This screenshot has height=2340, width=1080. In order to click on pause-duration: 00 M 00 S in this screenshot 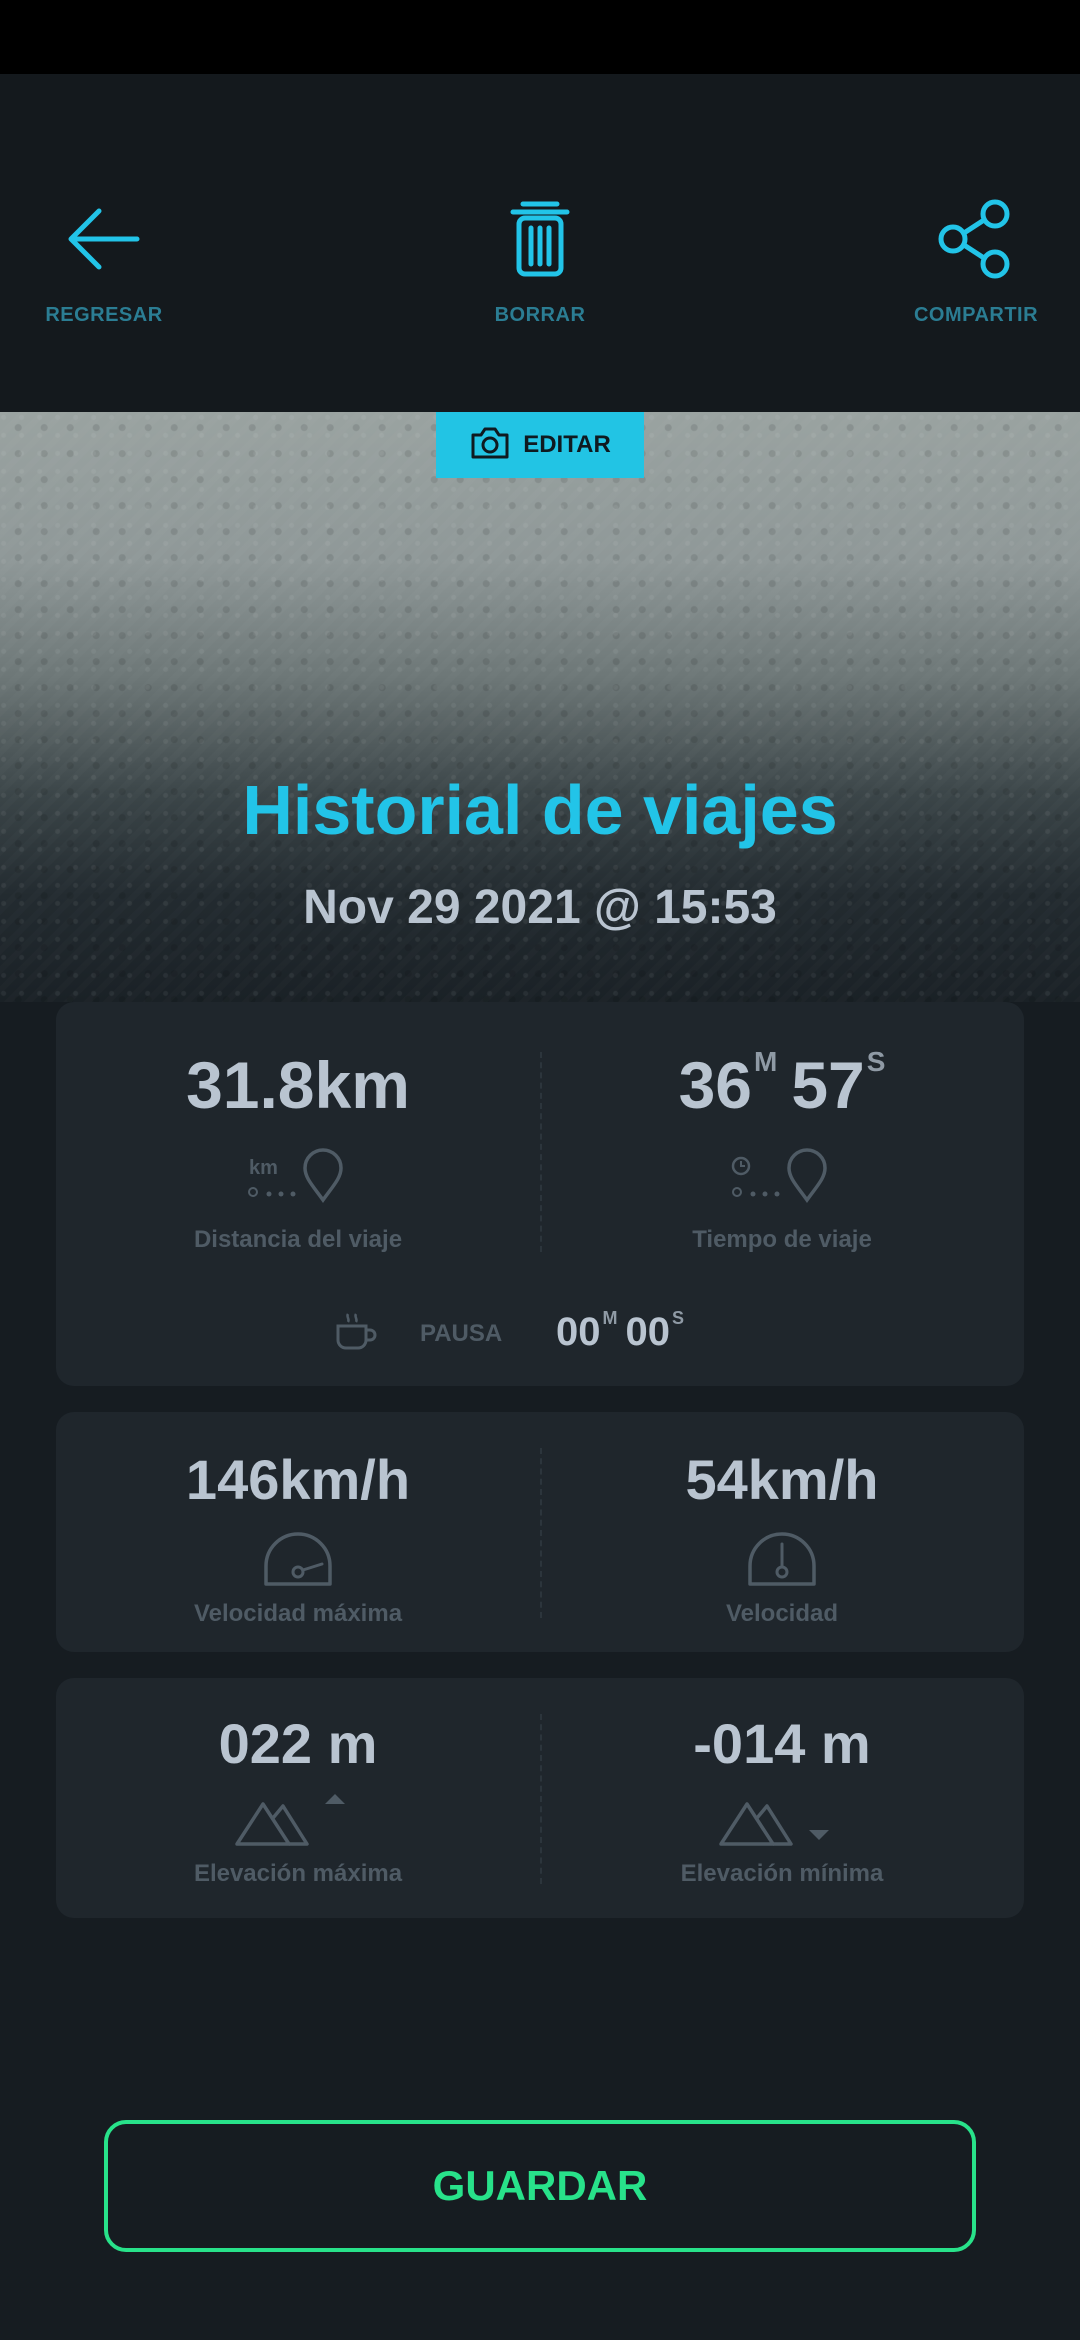, I will do `click(624, 1331)`.